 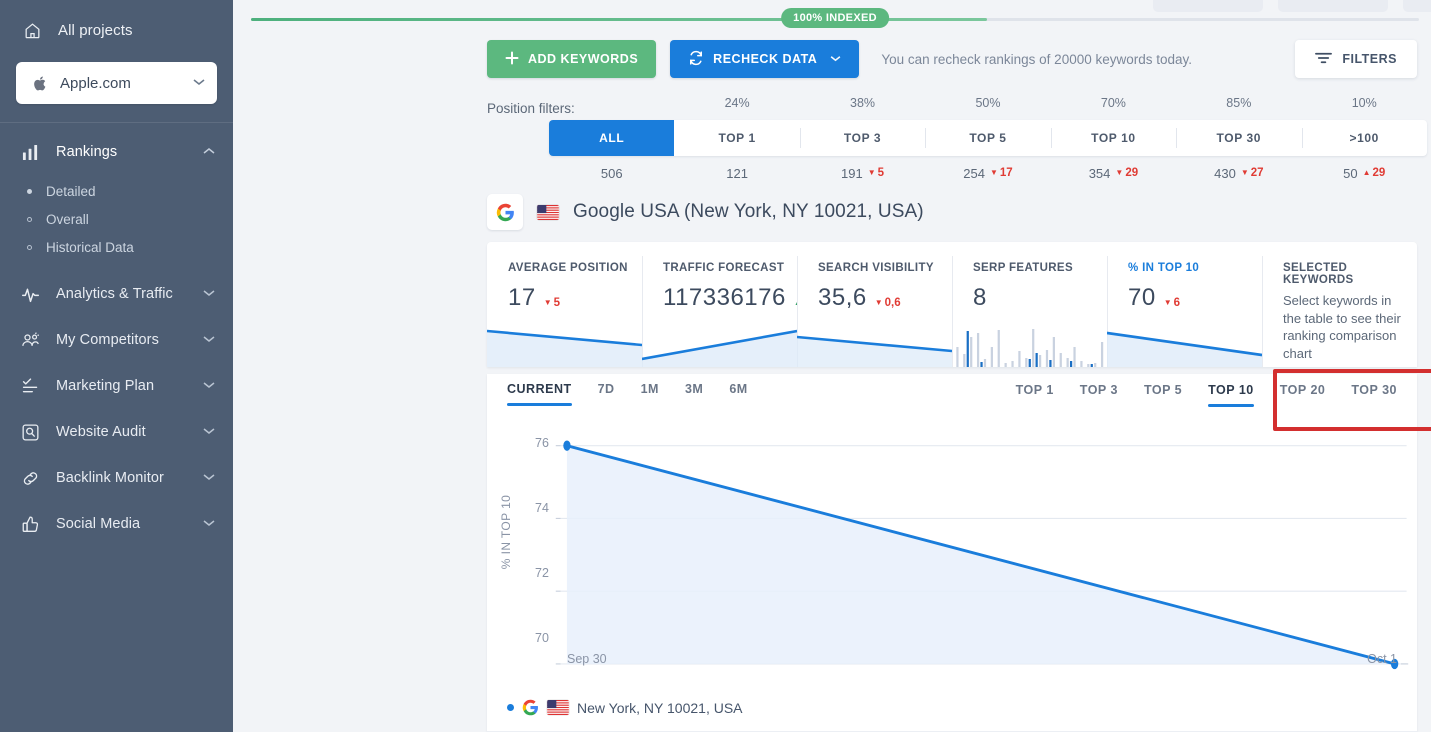 What do you see at coordinates (67, 219) in the screenshot?
I see `sidebar-subitem-label: Overall` at bounding box center [67, 219].